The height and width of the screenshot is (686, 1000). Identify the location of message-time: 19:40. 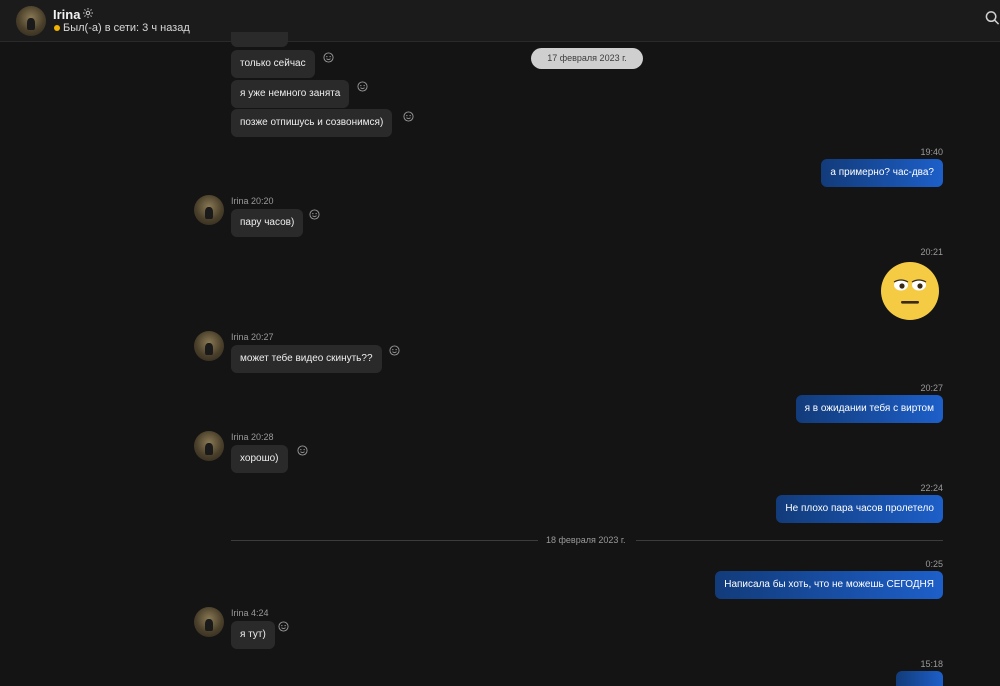
(931, 152).